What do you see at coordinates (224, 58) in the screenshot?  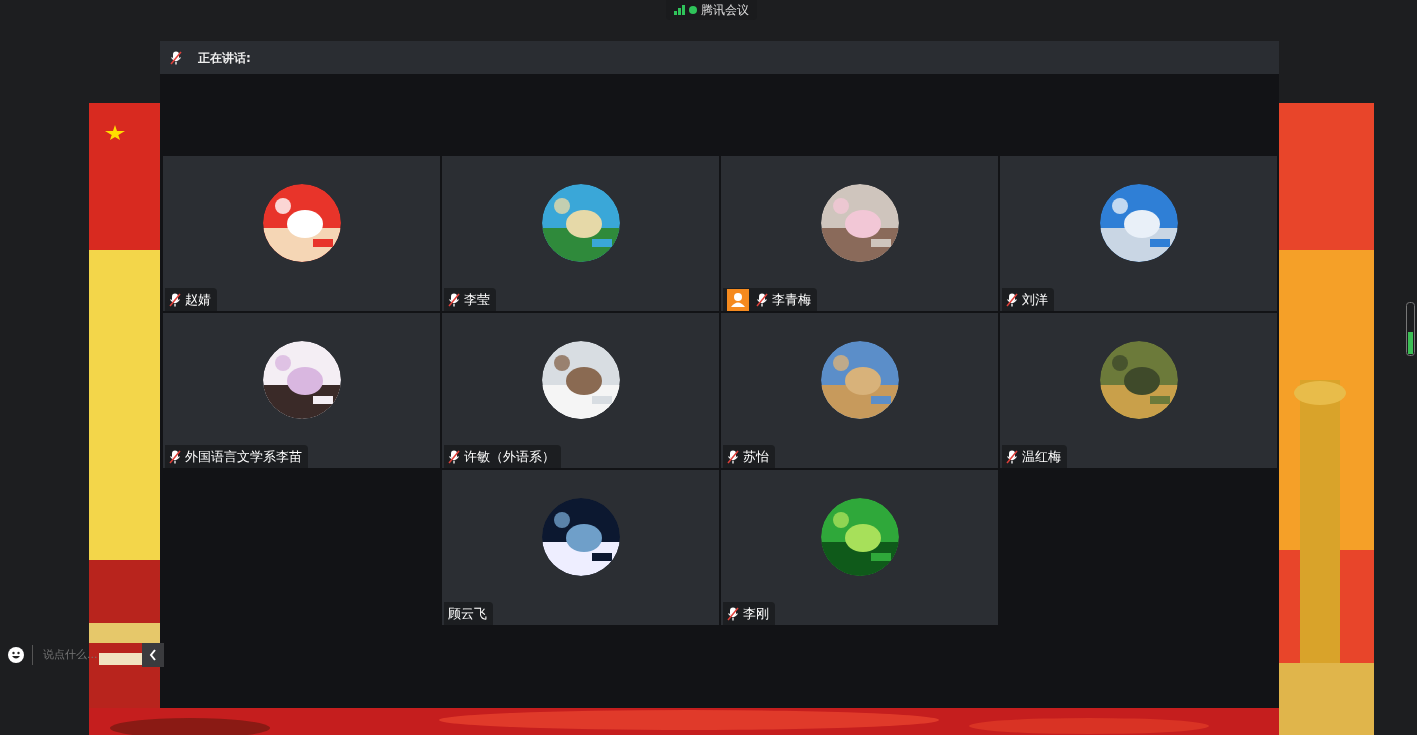 I see `speaking-label: 正在讲话:` at bounding box center [224, 58].